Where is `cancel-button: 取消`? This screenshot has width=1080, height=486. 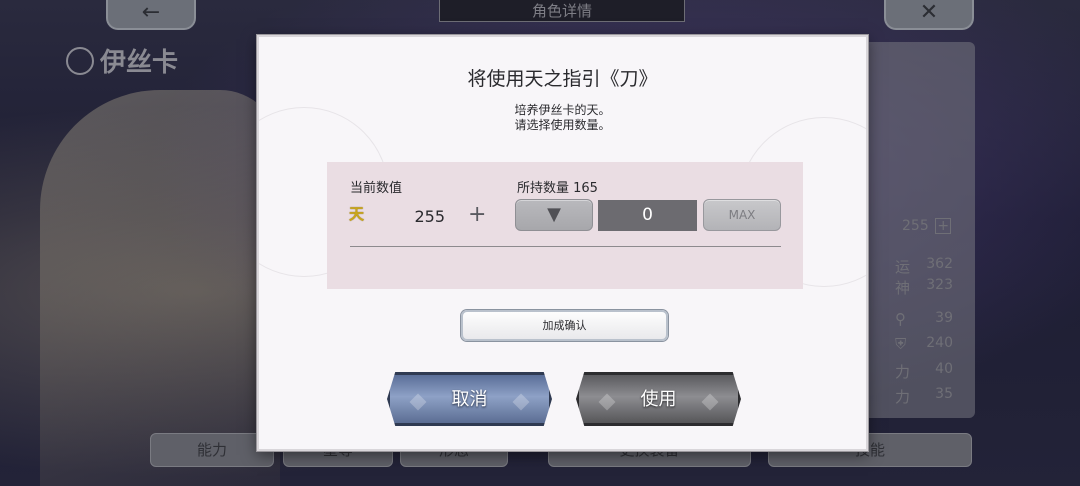
cancel-button: 取消 is located at coordinates (469, 399).